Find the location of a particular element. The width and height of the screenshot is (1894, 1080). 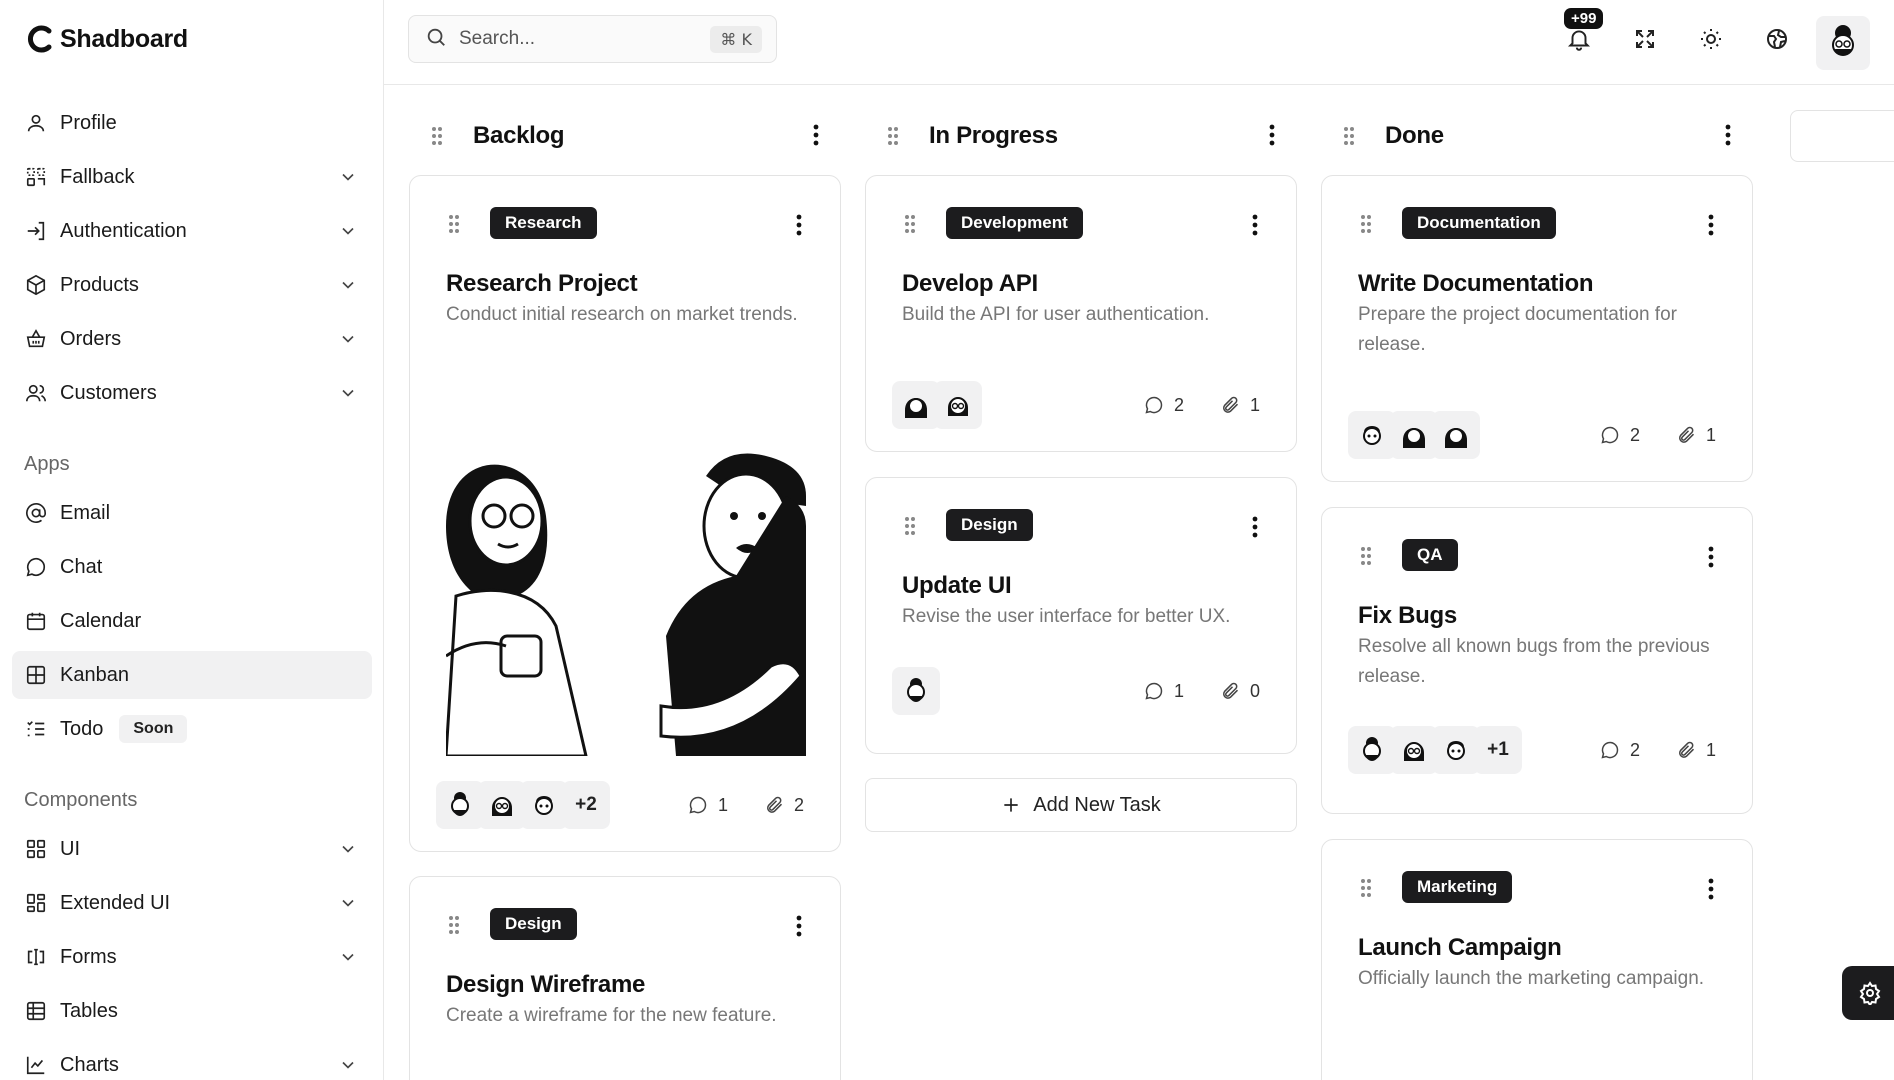

attachment-count: 1 is located at coordinates (1240, 405).